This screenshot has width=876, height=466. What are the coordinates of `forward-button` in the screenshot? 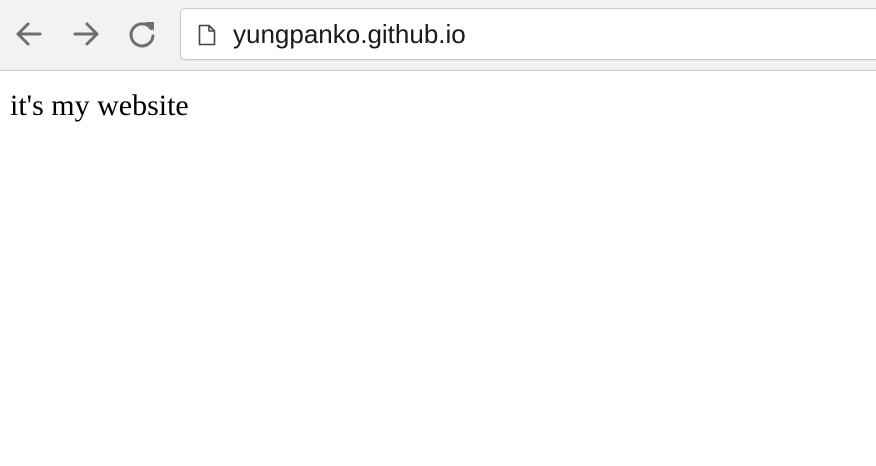 It's located at (86, 34).